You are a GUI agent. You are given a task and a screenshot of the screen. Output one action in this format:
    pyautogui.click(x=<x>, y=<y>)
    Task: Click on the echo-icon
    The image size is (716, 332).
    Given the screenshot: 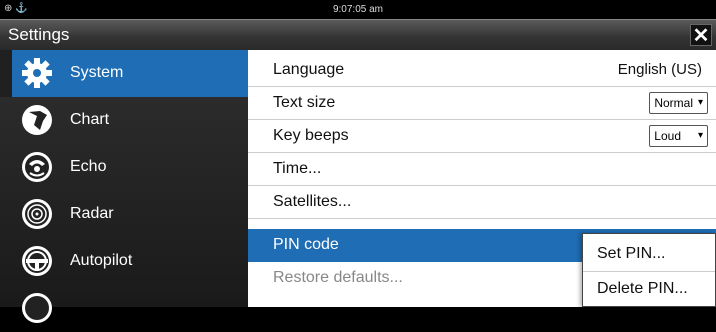 What is the action you would take?
    pyautogui.click(x=37, y=167)
    